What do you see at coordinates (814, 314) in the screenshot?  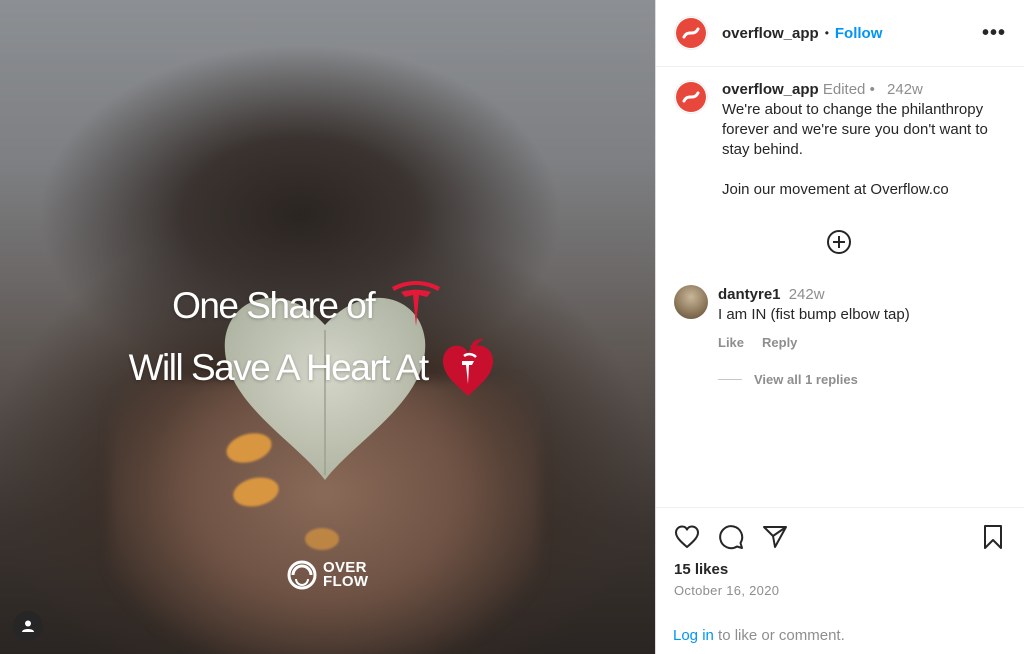 I see `comment-text: I am IN (fist bump elbow tap)` at bounding box center [814, 314].